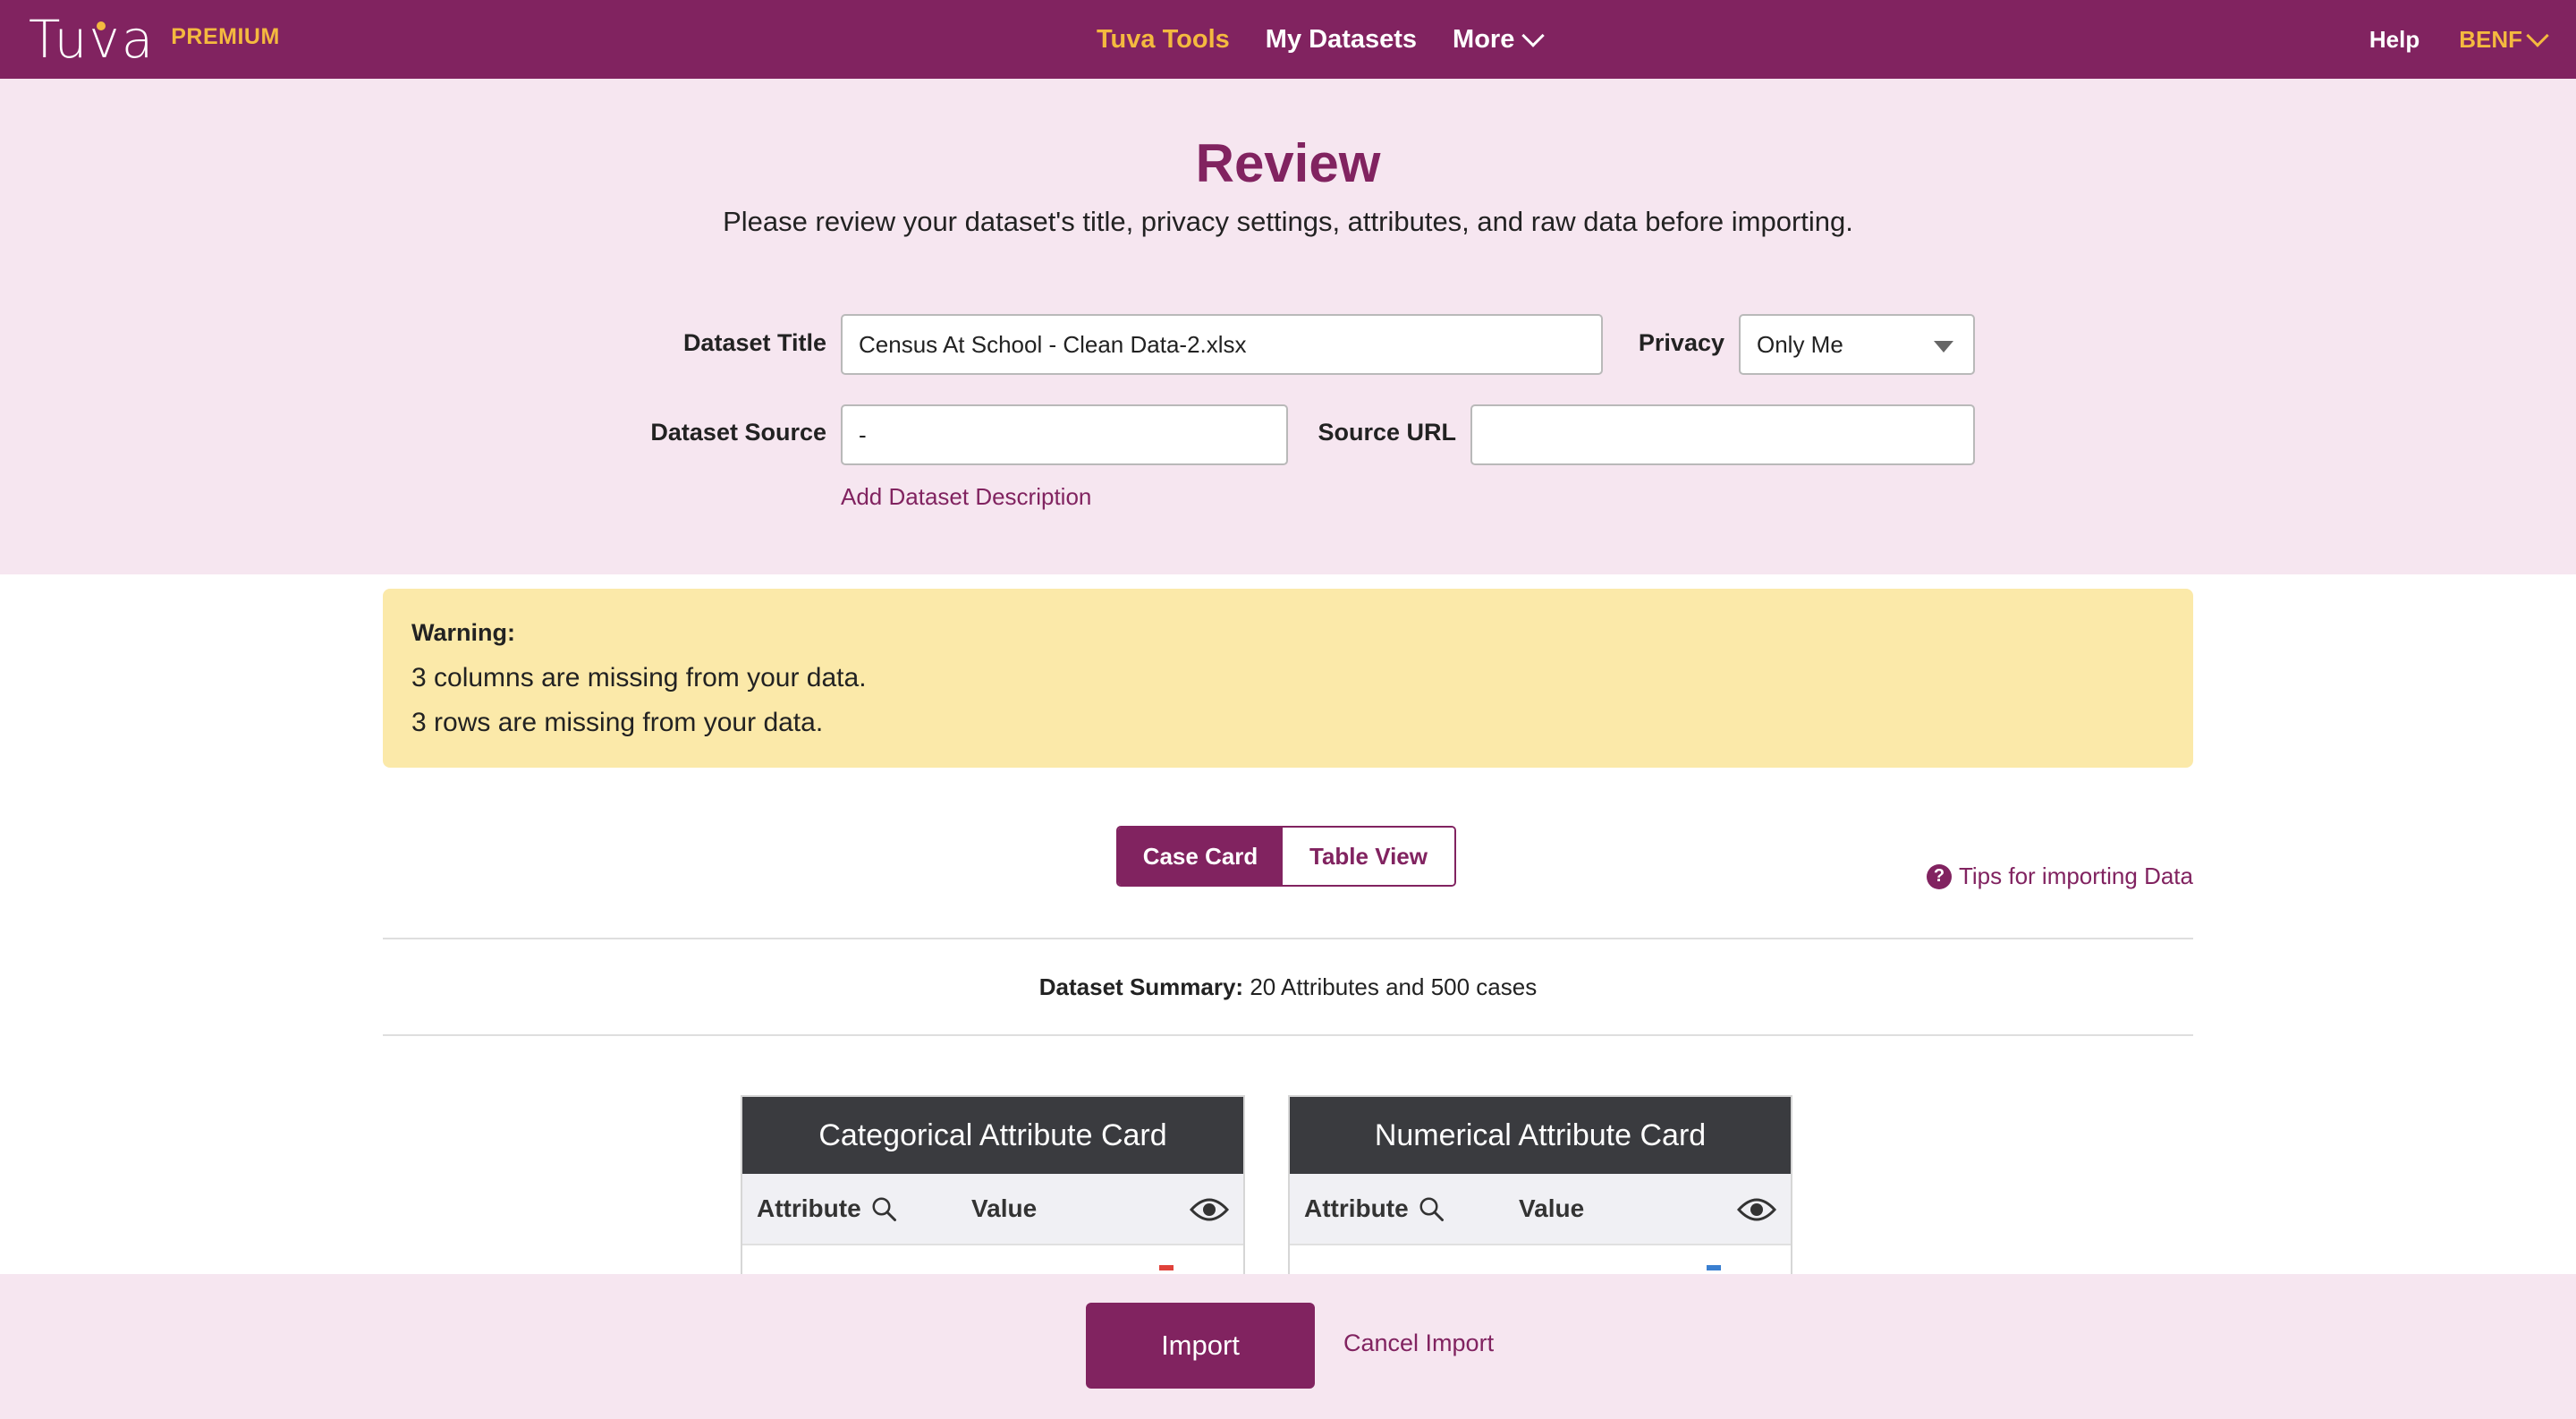  What do you see at coordinates (1288, 163) in the screenshot?
I see `page-title: Review` at bounding box center [1288, 163].